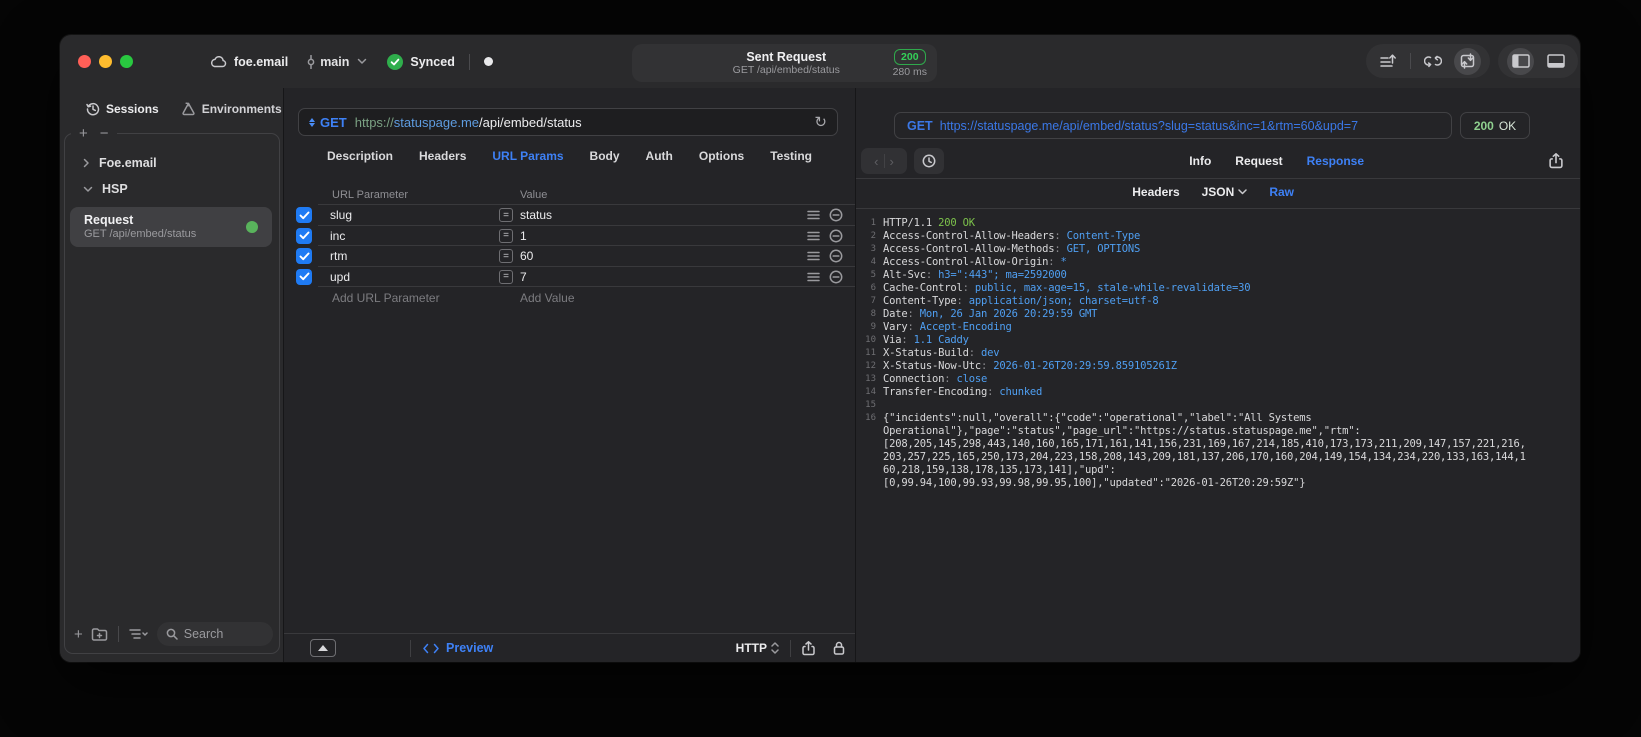 The image size is (1641, 737). What do you see at coordinates (870, 366) in the screenshot?
I see `line-number: 12` at bounding box center [870, 366].